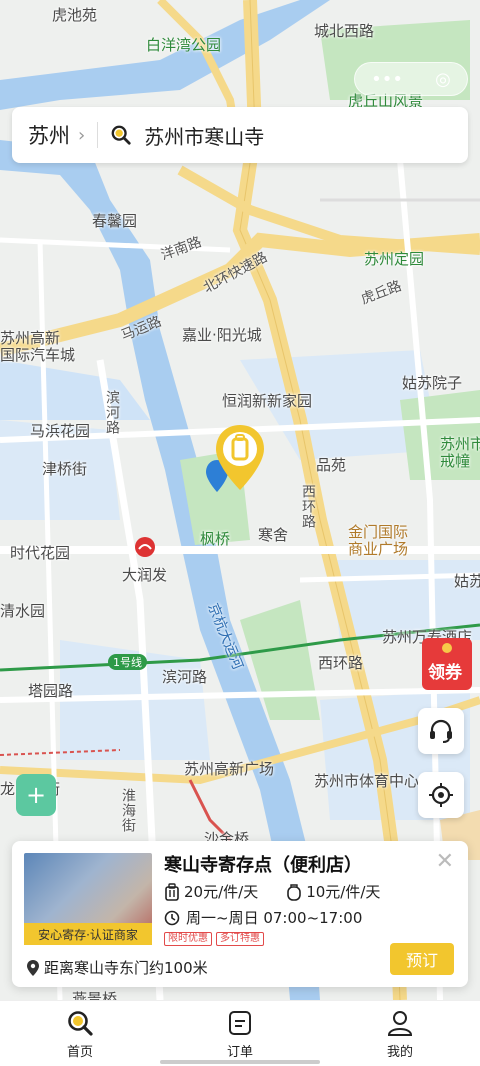 The image size is (480, 1066). What do you see at coordinates (126, 968) in the screenshot?
I see `distance-text: 距离寒山寺东门约100米` at bounding box center [126, 968].